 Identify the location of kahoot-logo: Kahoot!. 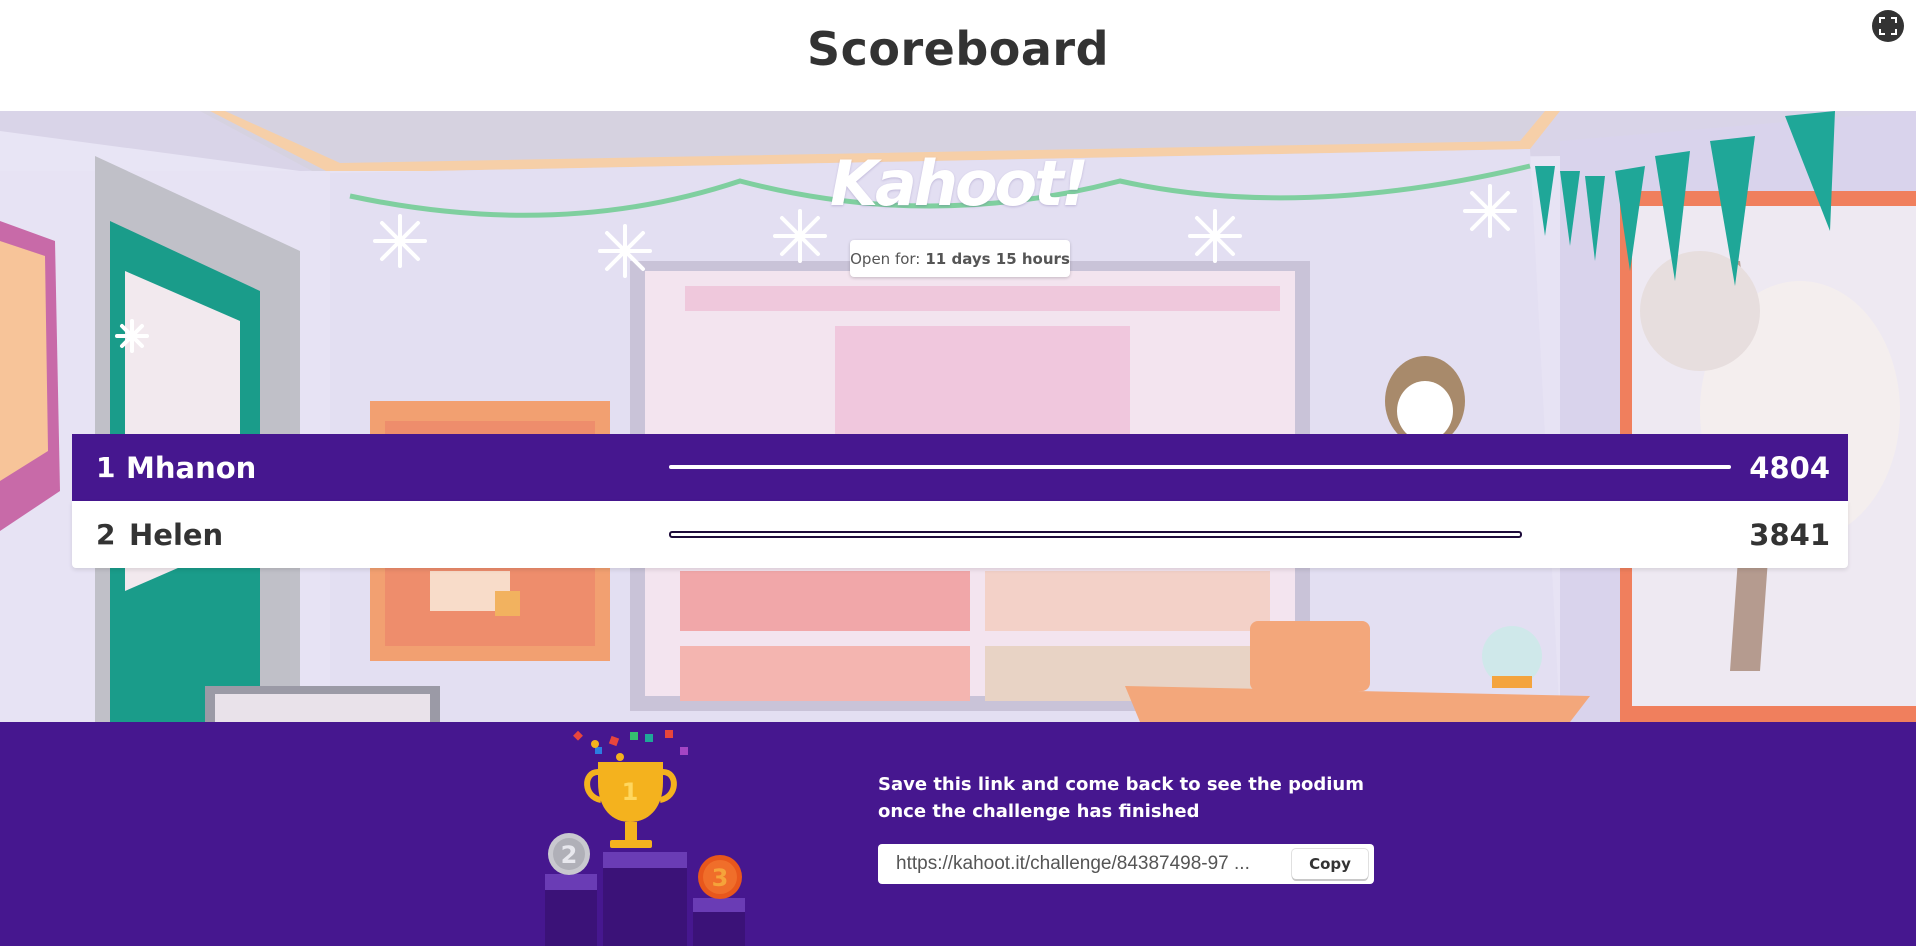
(959, 183).